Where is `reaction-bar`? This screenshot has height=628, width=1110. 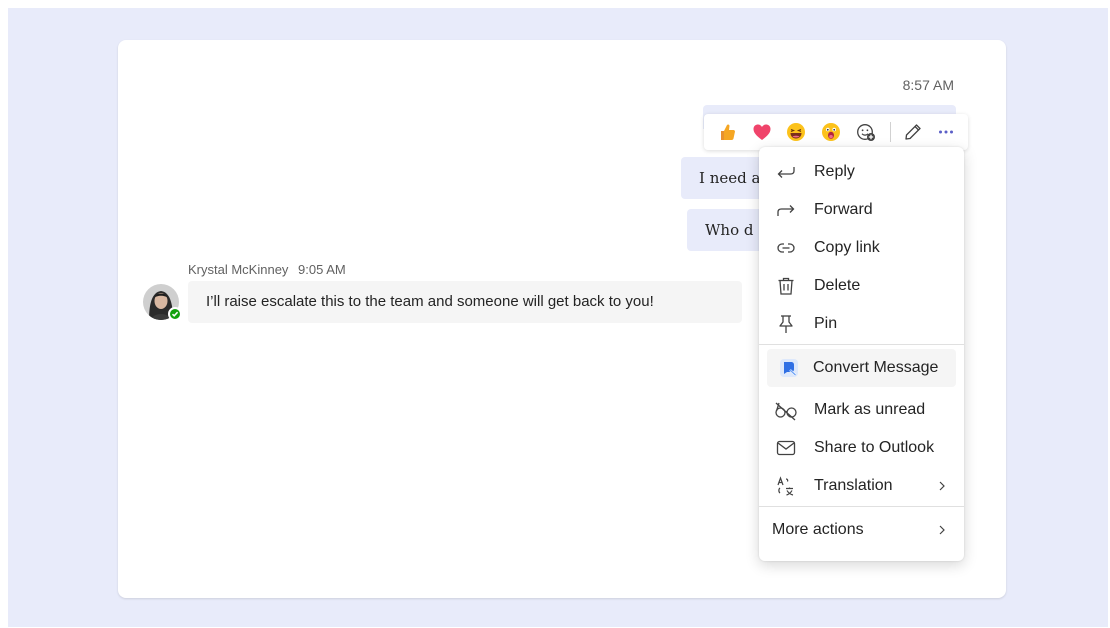
reaction-bar is located at coordinates (836, 132).